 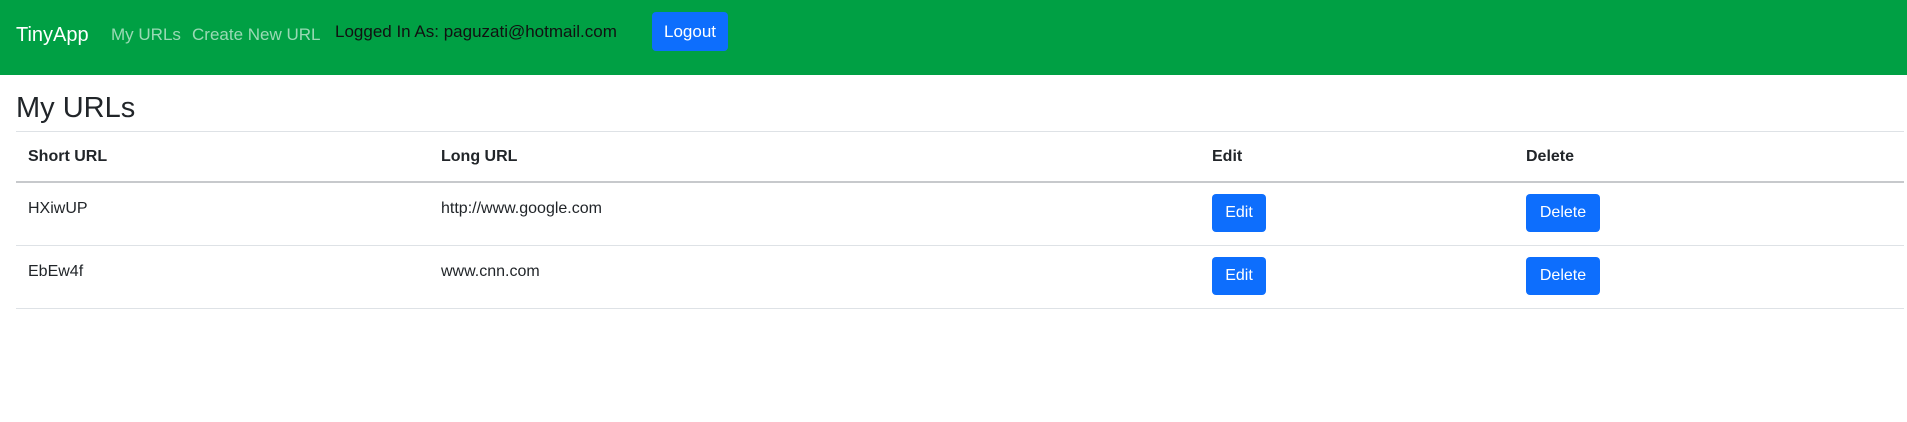 What do you see at coordinates (146, 35) in the screenshot?
I see `nav-my-urls-link: My URLs` at bounding box center [146, 35].